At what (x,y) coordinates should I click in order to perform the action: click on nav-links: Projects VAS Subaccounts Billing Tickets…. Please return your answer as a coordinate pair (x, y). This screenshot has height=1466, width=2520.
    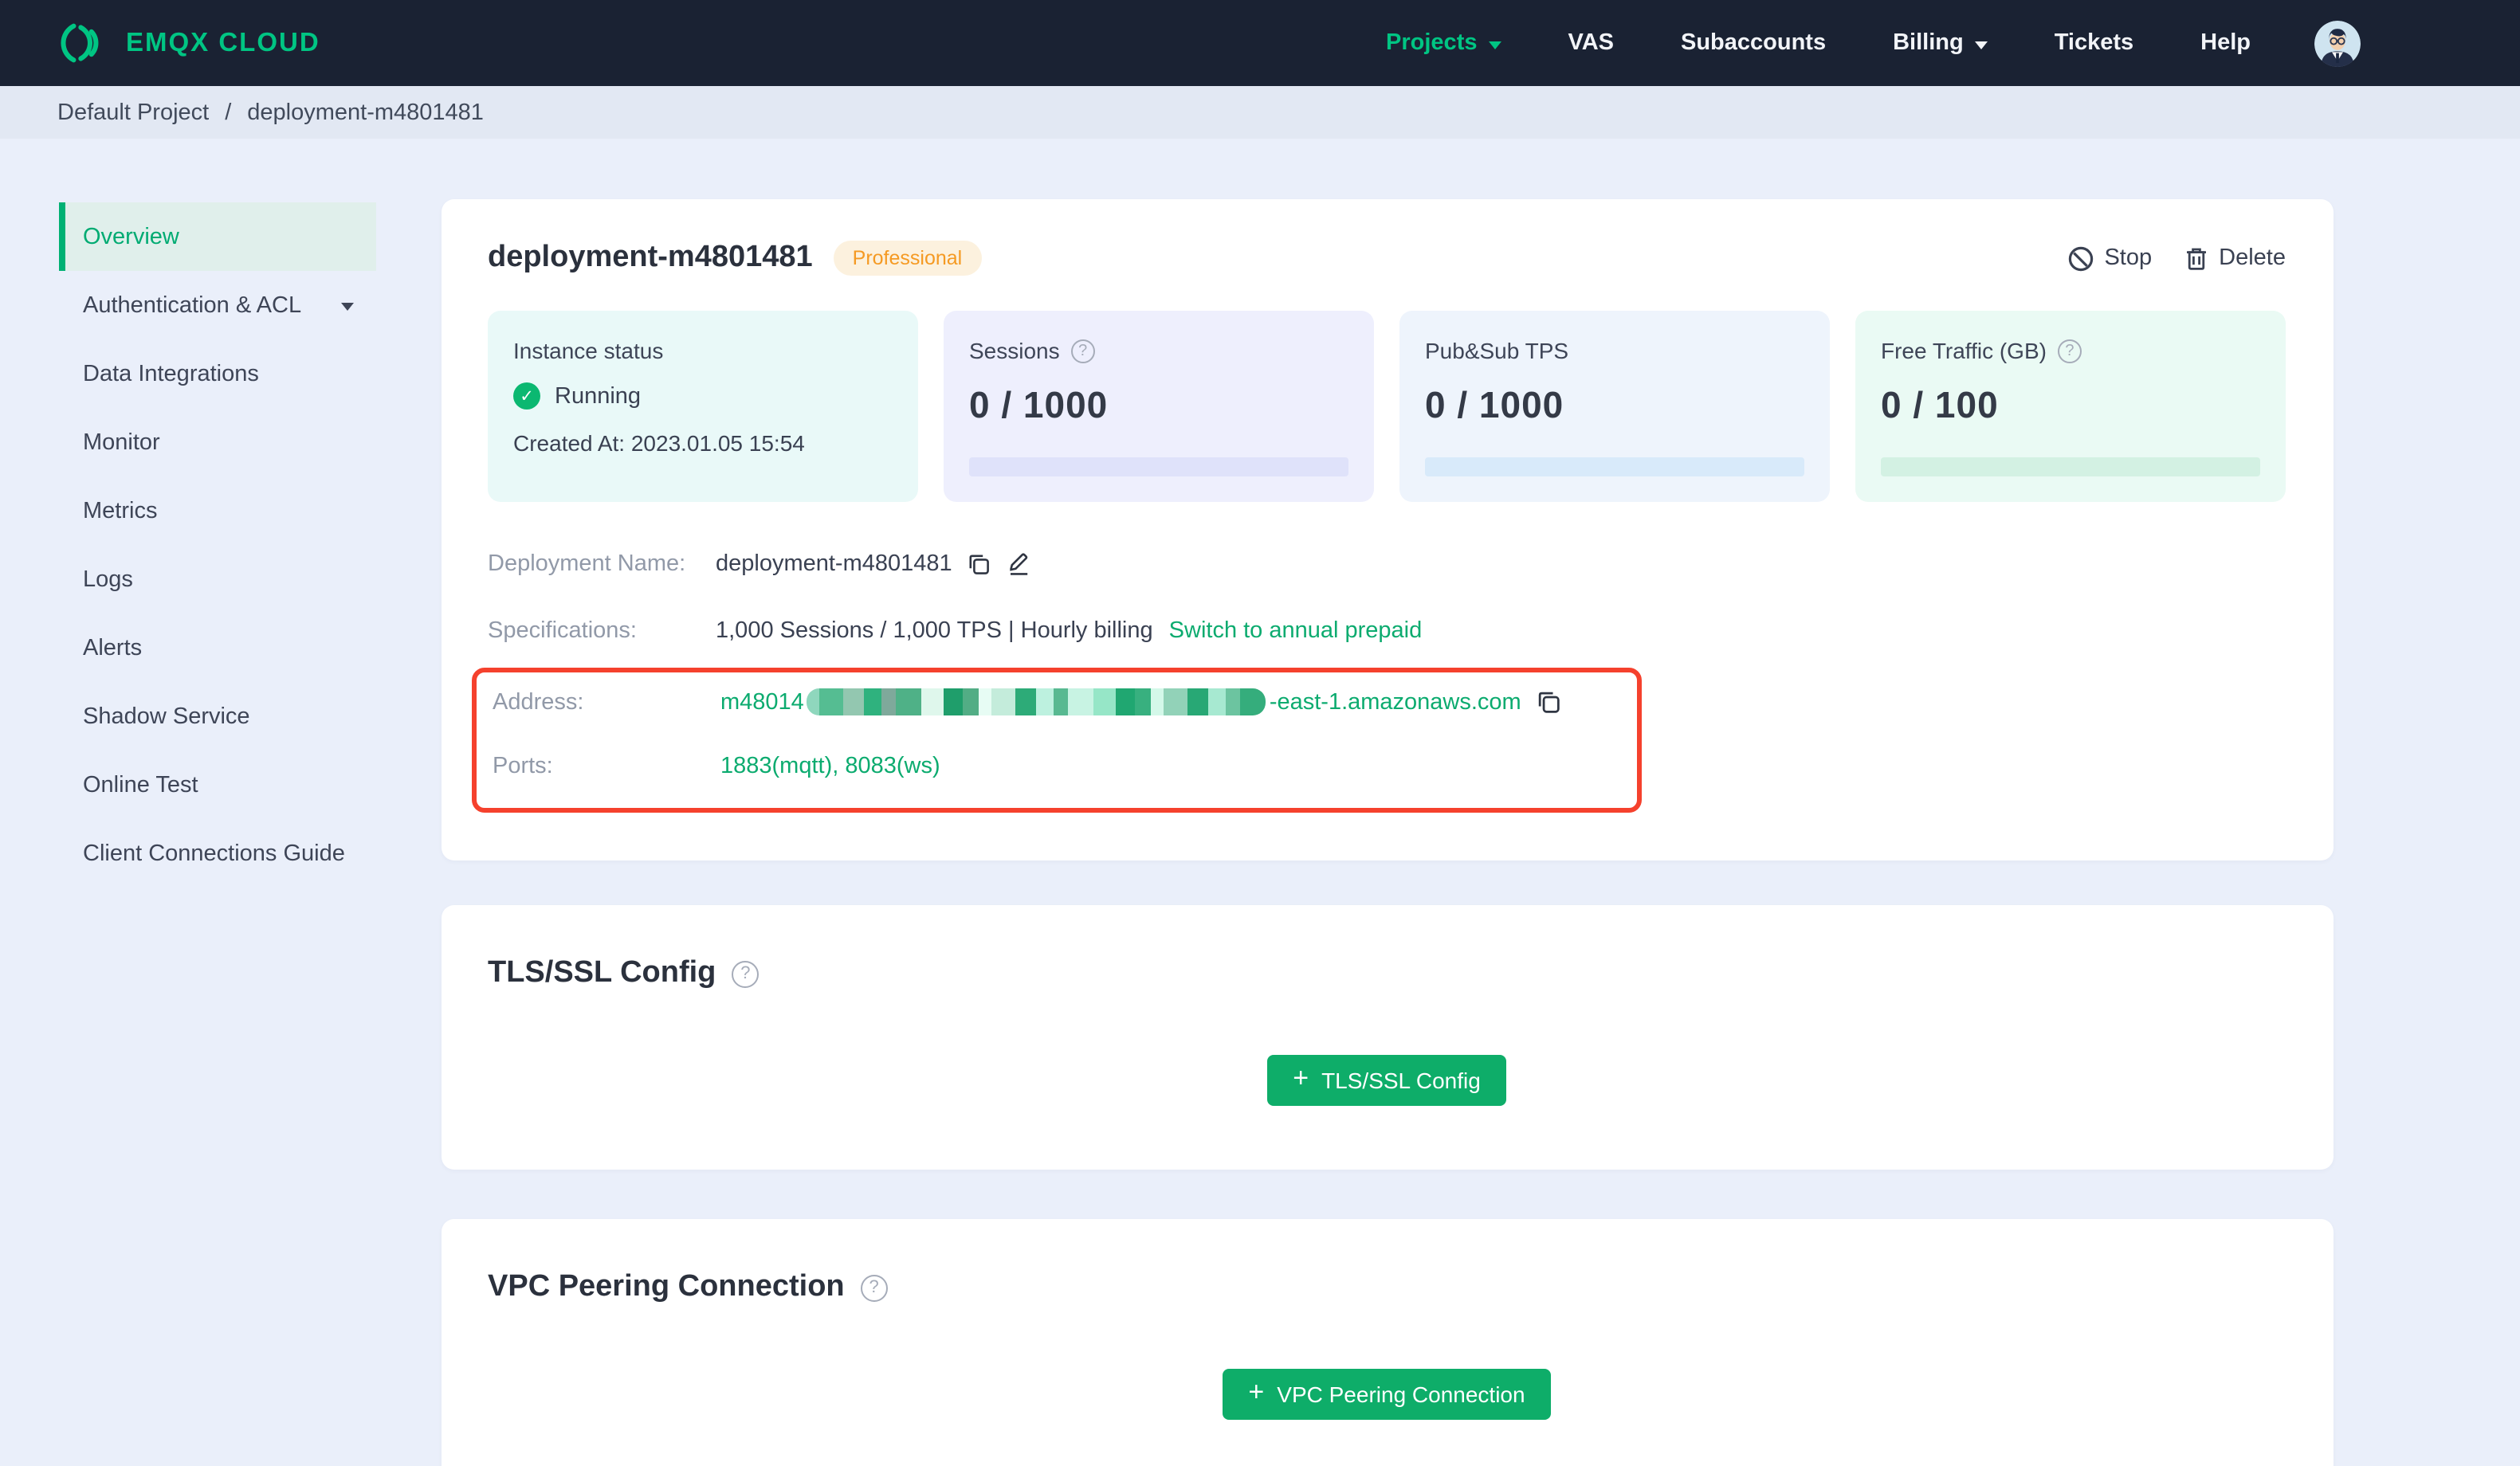
    Looking at the image, I should click on (1873, 43).